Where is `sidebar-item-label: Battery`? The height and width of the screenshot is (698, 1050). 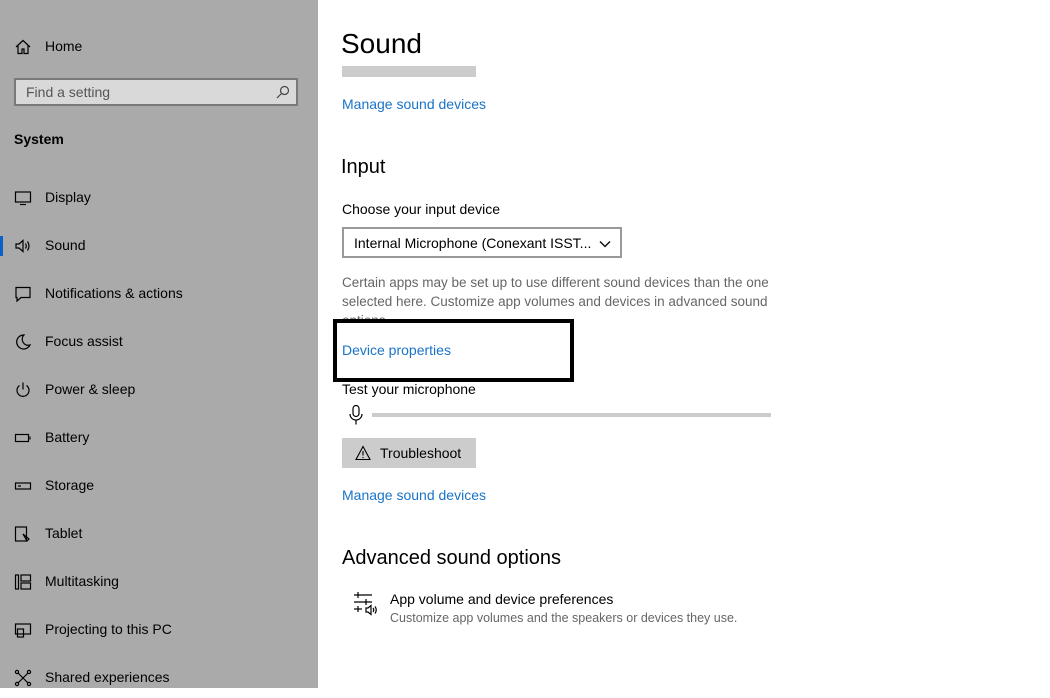 sidebar-item-label: Battery is located at coordinates (67, 437).